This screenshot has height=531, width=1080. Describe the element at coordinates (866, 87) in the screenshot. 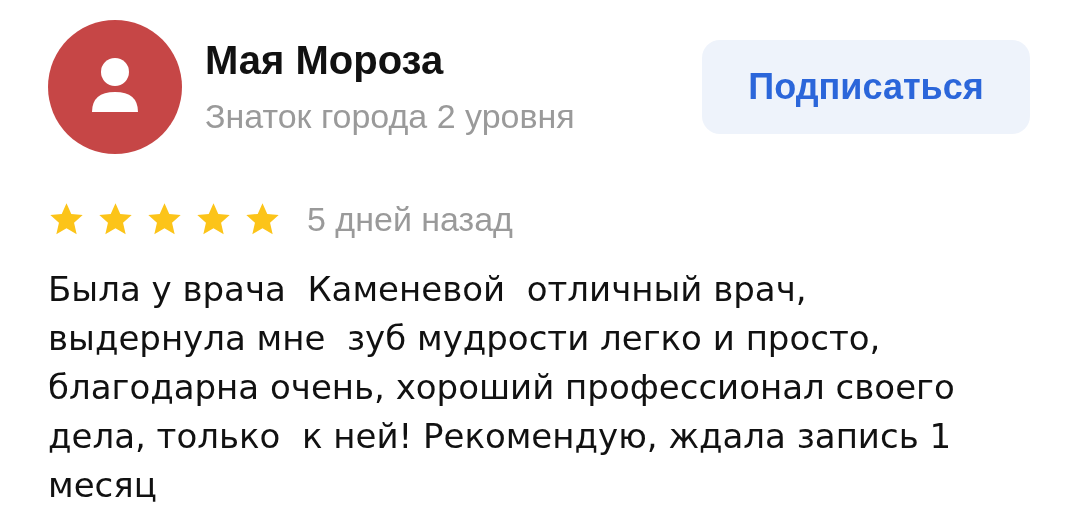

I see `subscribe-button: Подписаться` at that location.